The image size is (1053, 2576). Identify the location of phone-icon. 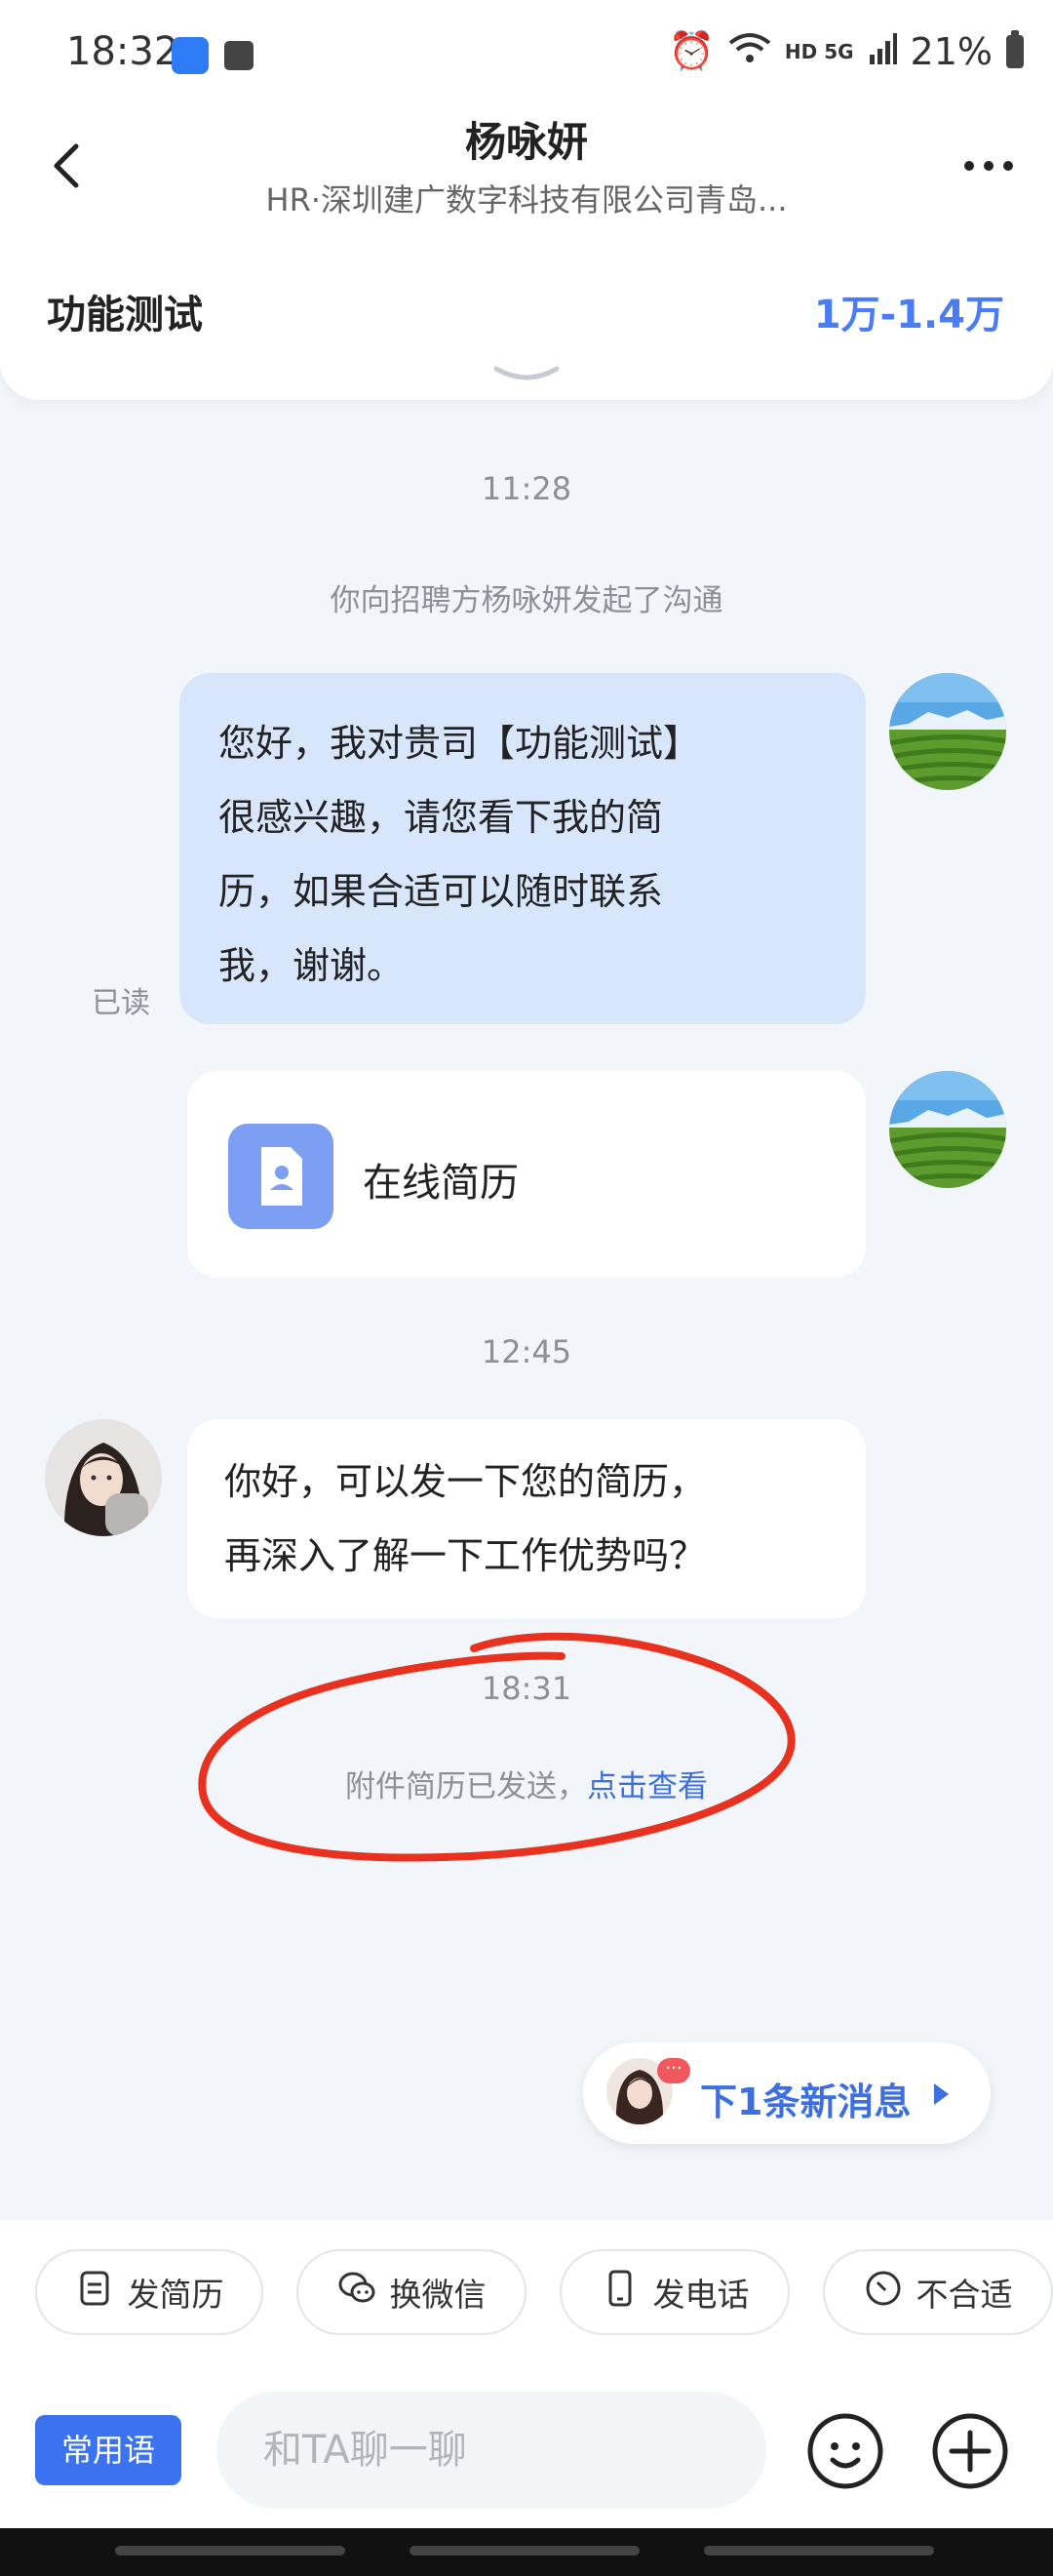
(620, 2292).